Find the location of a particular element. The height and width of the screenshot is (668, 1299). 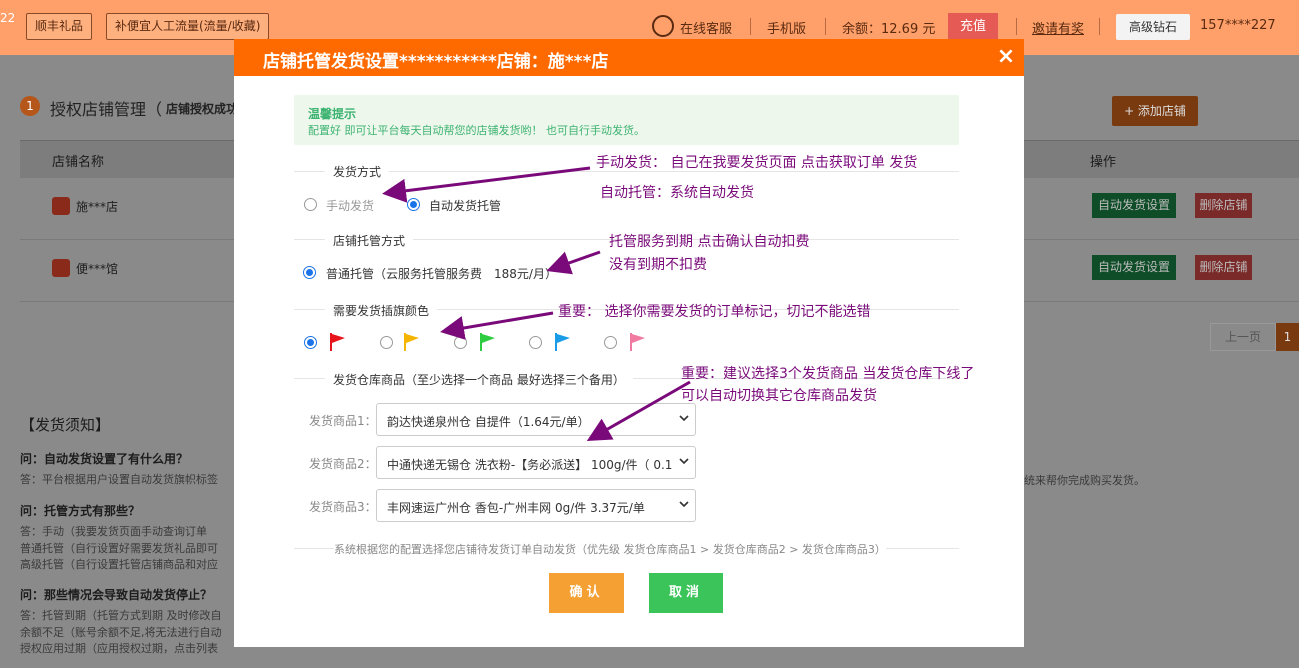

mobile-link: 手机版 is located at coordinates (786, 27).